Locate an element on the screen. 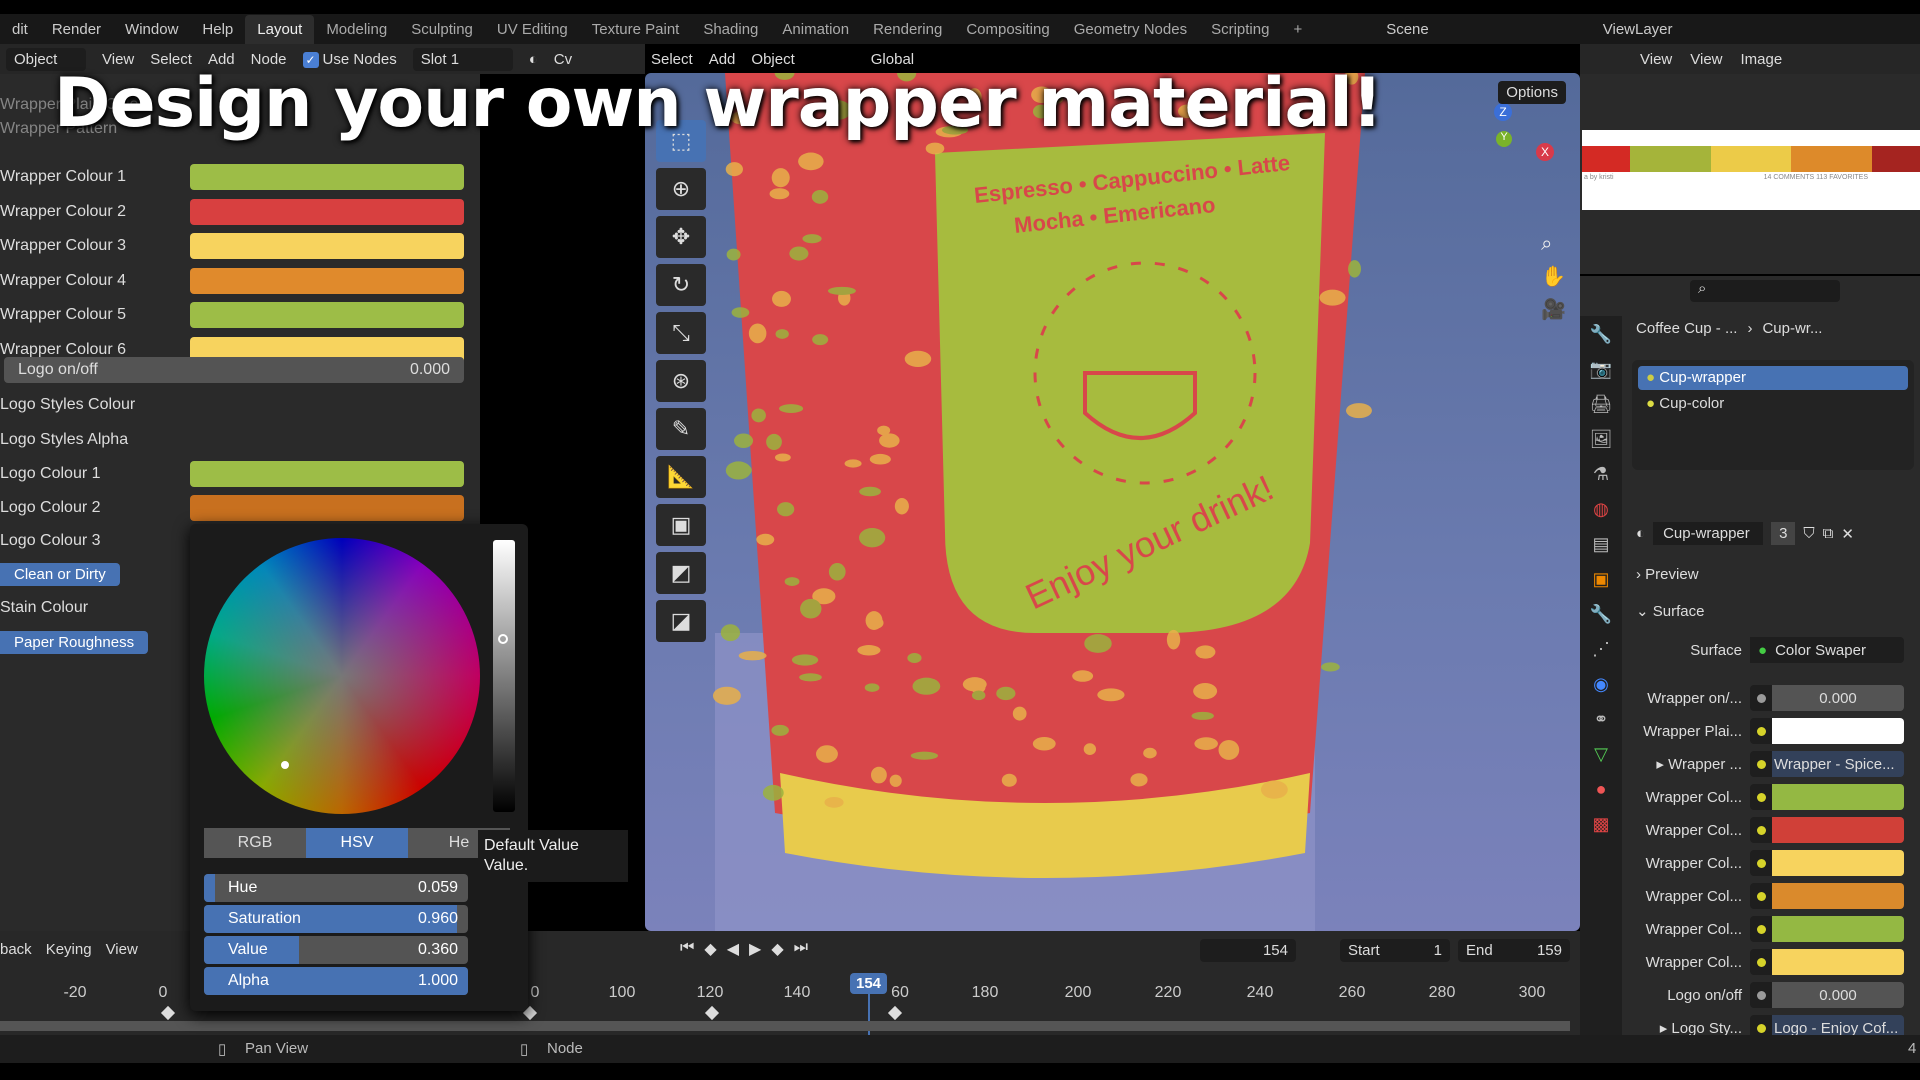 The height and width of the screenshot is (1080, 1920). particles-icon: ⋰ is located at coordinates (1601, 649).